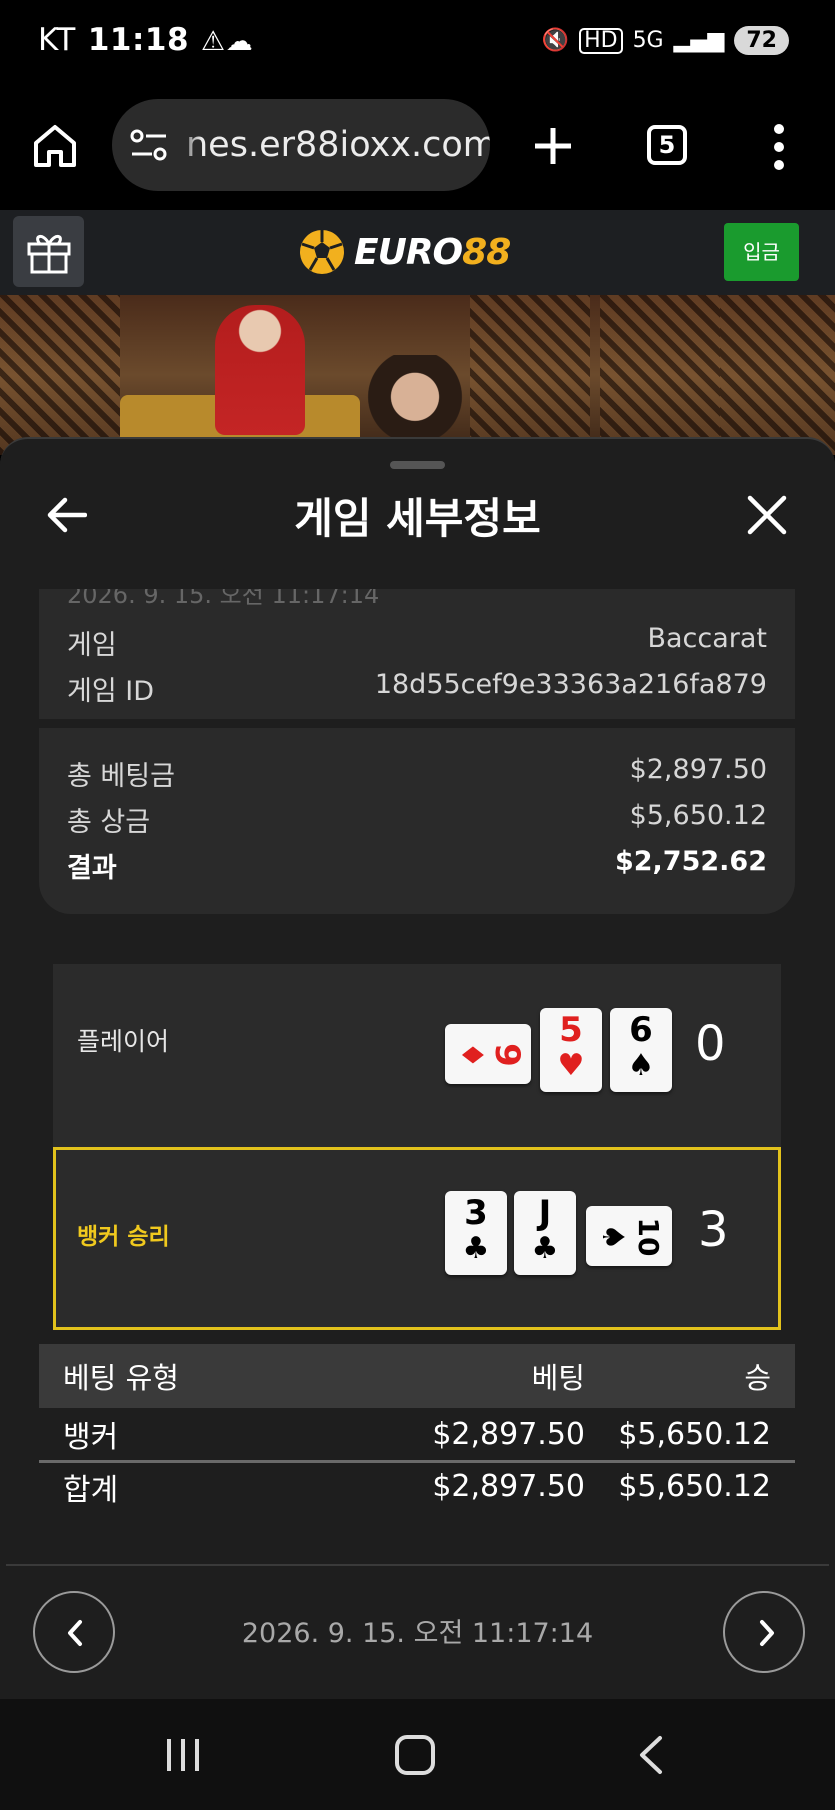 The height and width of the screenshot is (1810, 835). What do you see at coordinates (417, 1633) in the screenshot?
I see `game-date: 2026. 9. 15. 오전 11:17:14` at bounding box center [417, 1633].